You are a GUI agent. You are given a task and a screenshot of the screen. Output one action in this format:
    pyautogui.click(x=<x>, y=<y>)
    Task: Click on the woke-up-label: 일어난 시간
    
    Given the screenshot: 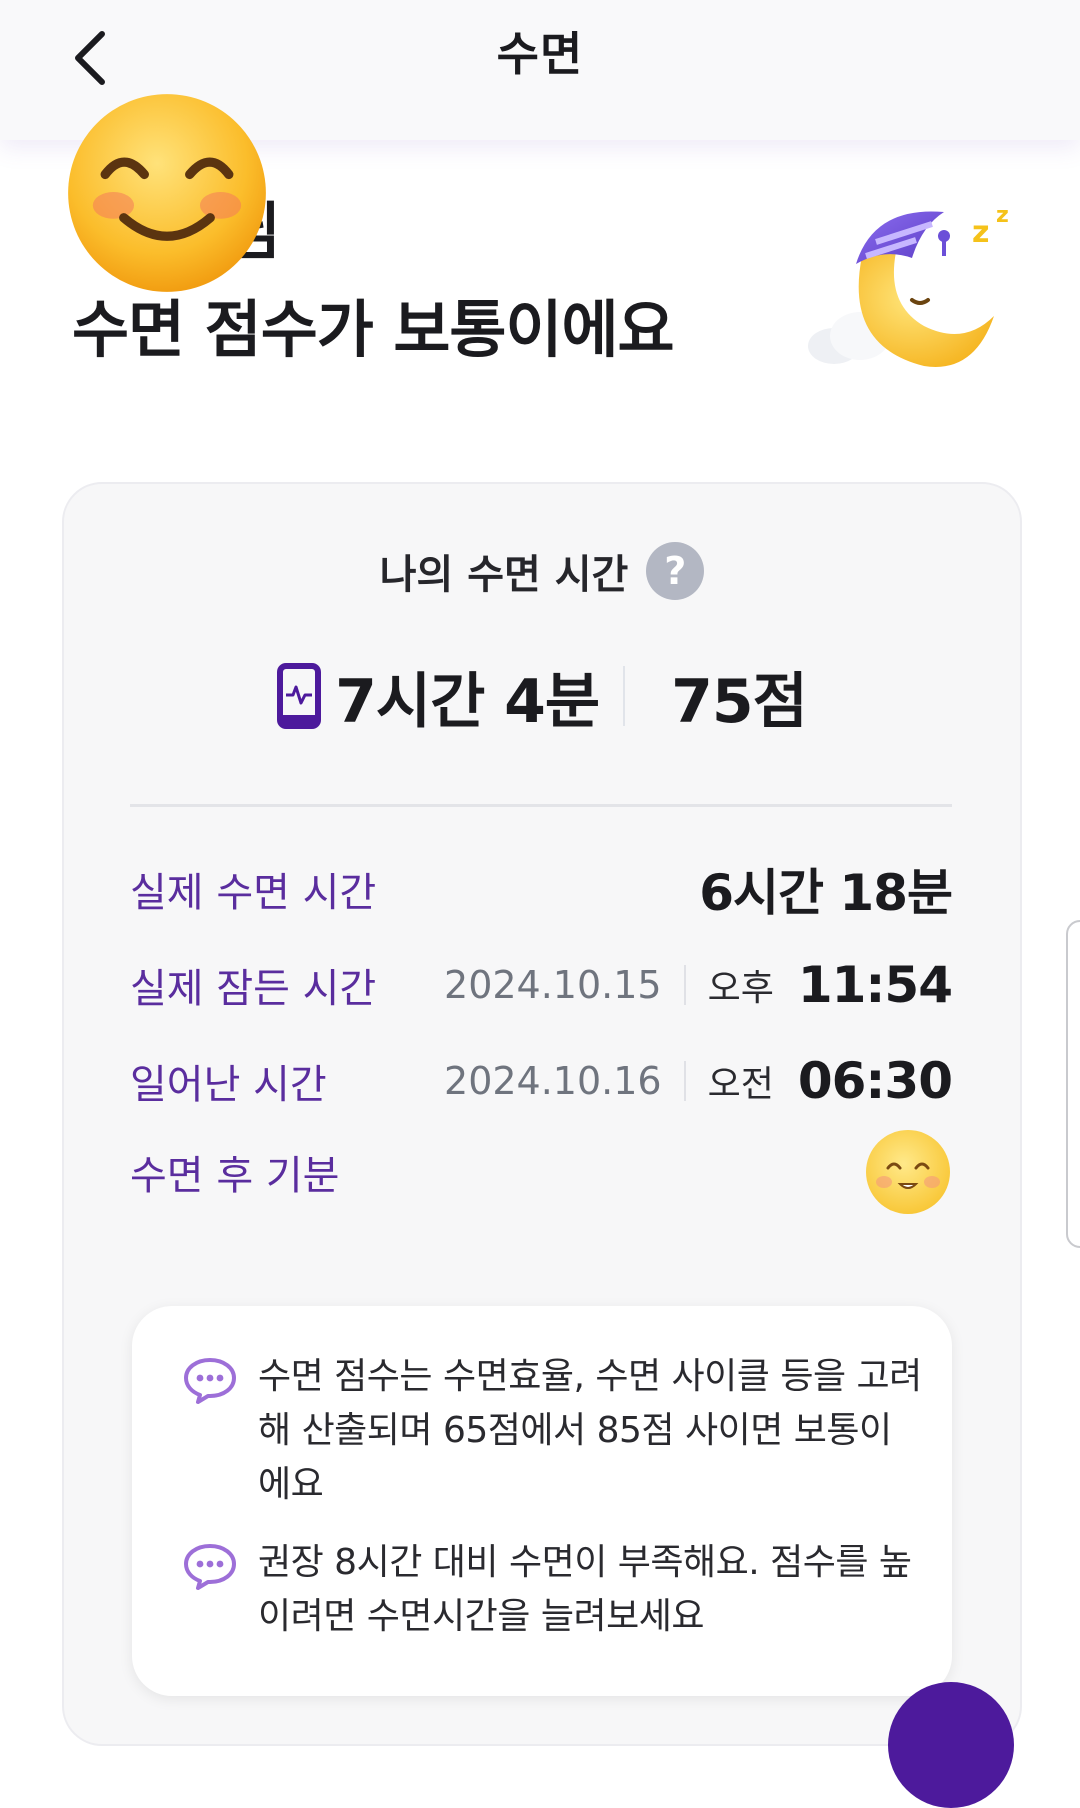 What is the action you would take?
    pyautogui.click(x=228, y=1085)
    